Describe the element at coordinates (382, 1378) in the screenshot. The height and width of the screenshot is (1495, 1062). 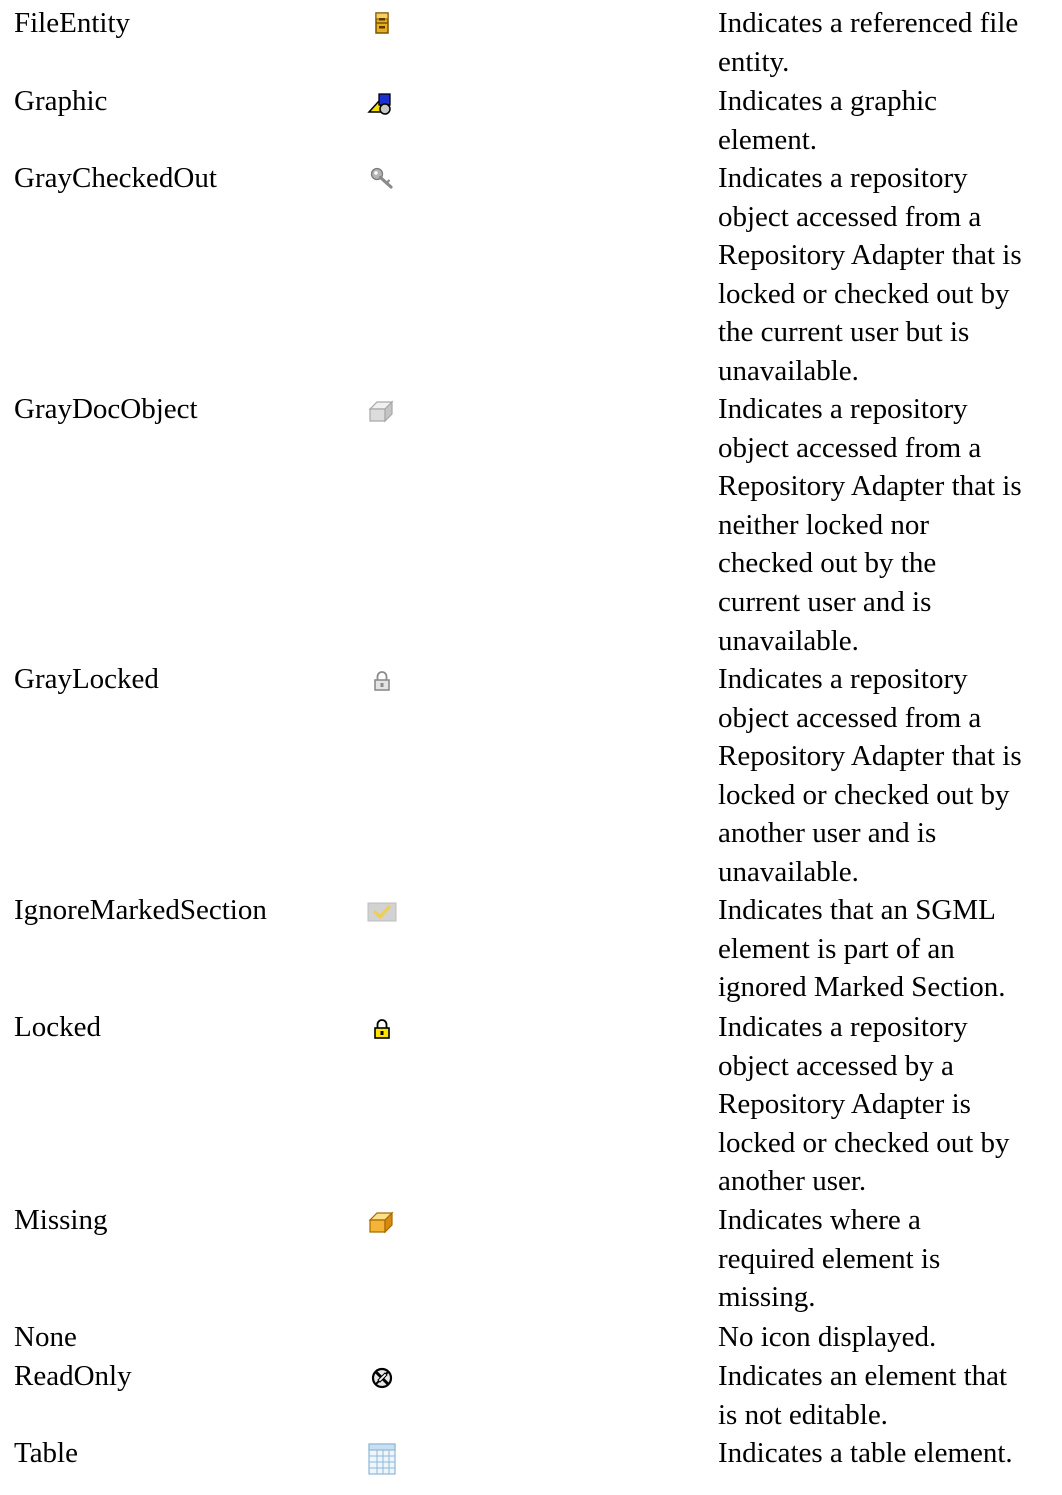
I see `crossed-pencil-icon` at that location.